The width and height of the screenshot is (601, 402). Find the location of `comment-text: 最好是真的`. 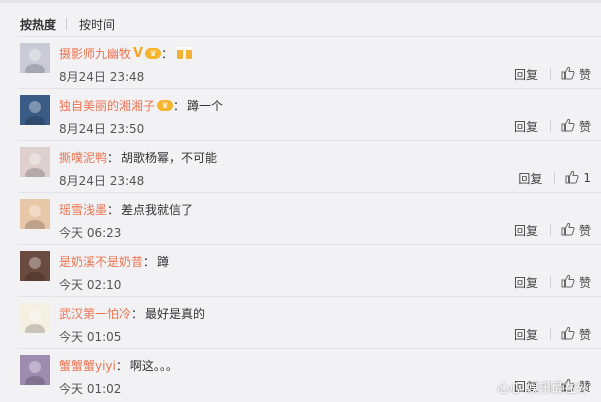

comment-text: 最好是真的 is located at coordinates (175, 313).